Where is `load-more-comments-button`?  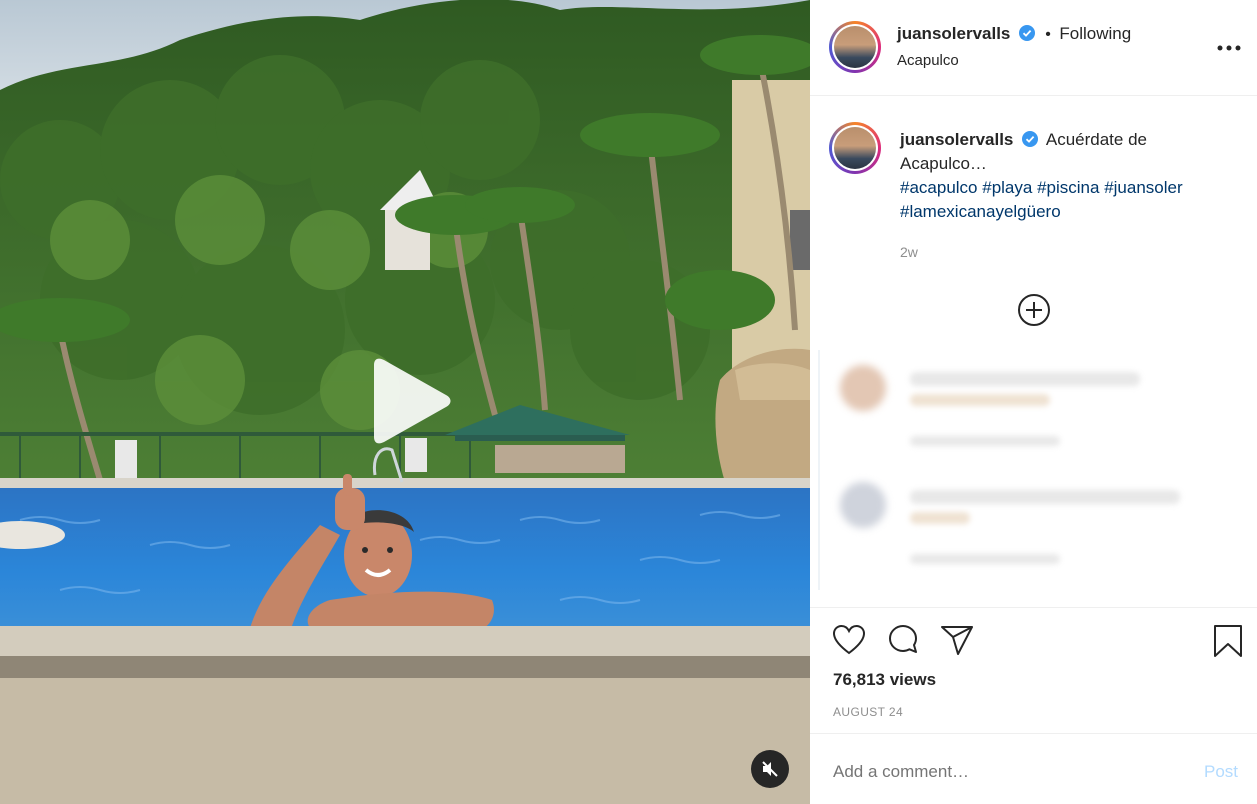 load-more-comments-button is located at coordinates (1034, 310).